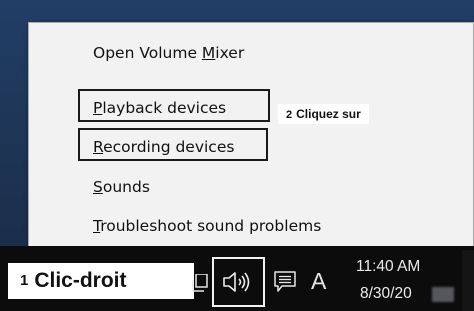 The height and width of the screenshot is (311, 474). I want to click on speaker-icon, so click(239, 282).